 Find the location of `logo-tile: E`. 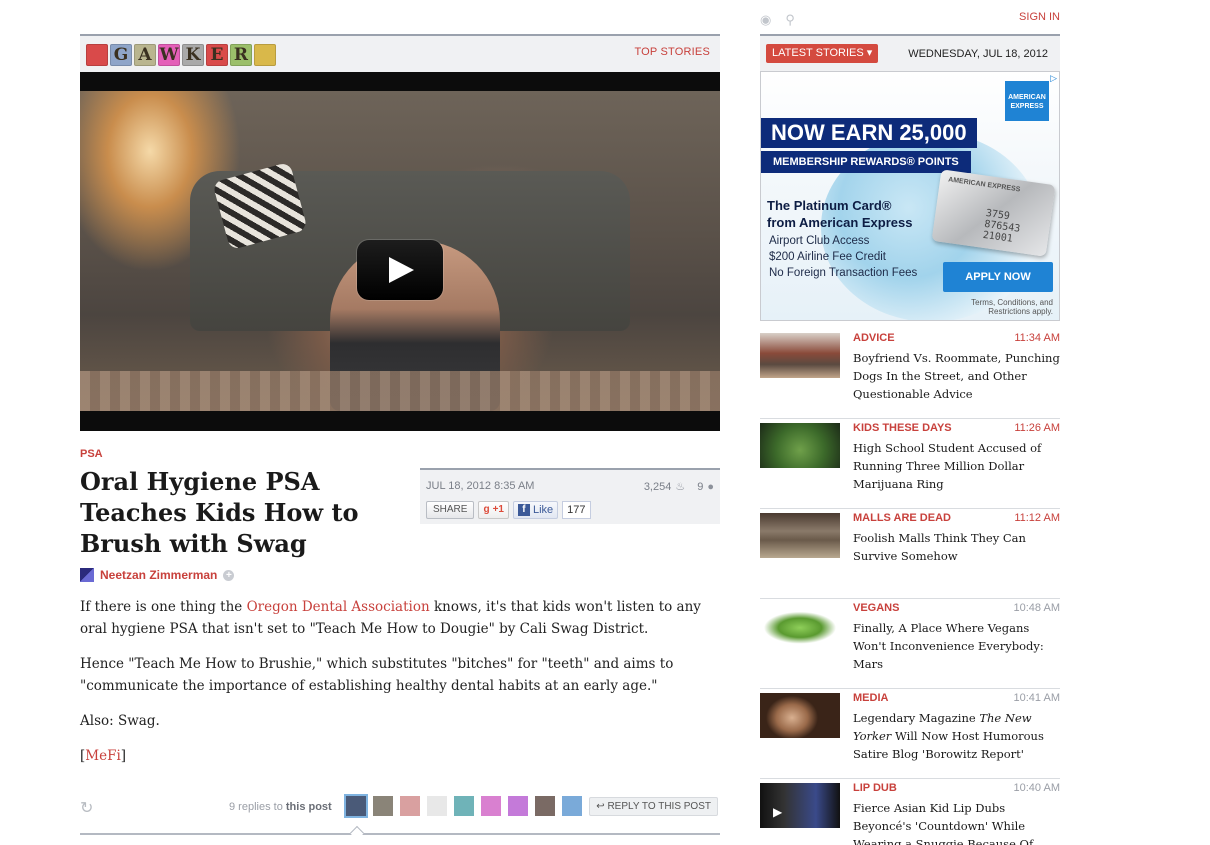

logo-tile: E is located at coordinates (217, 55).